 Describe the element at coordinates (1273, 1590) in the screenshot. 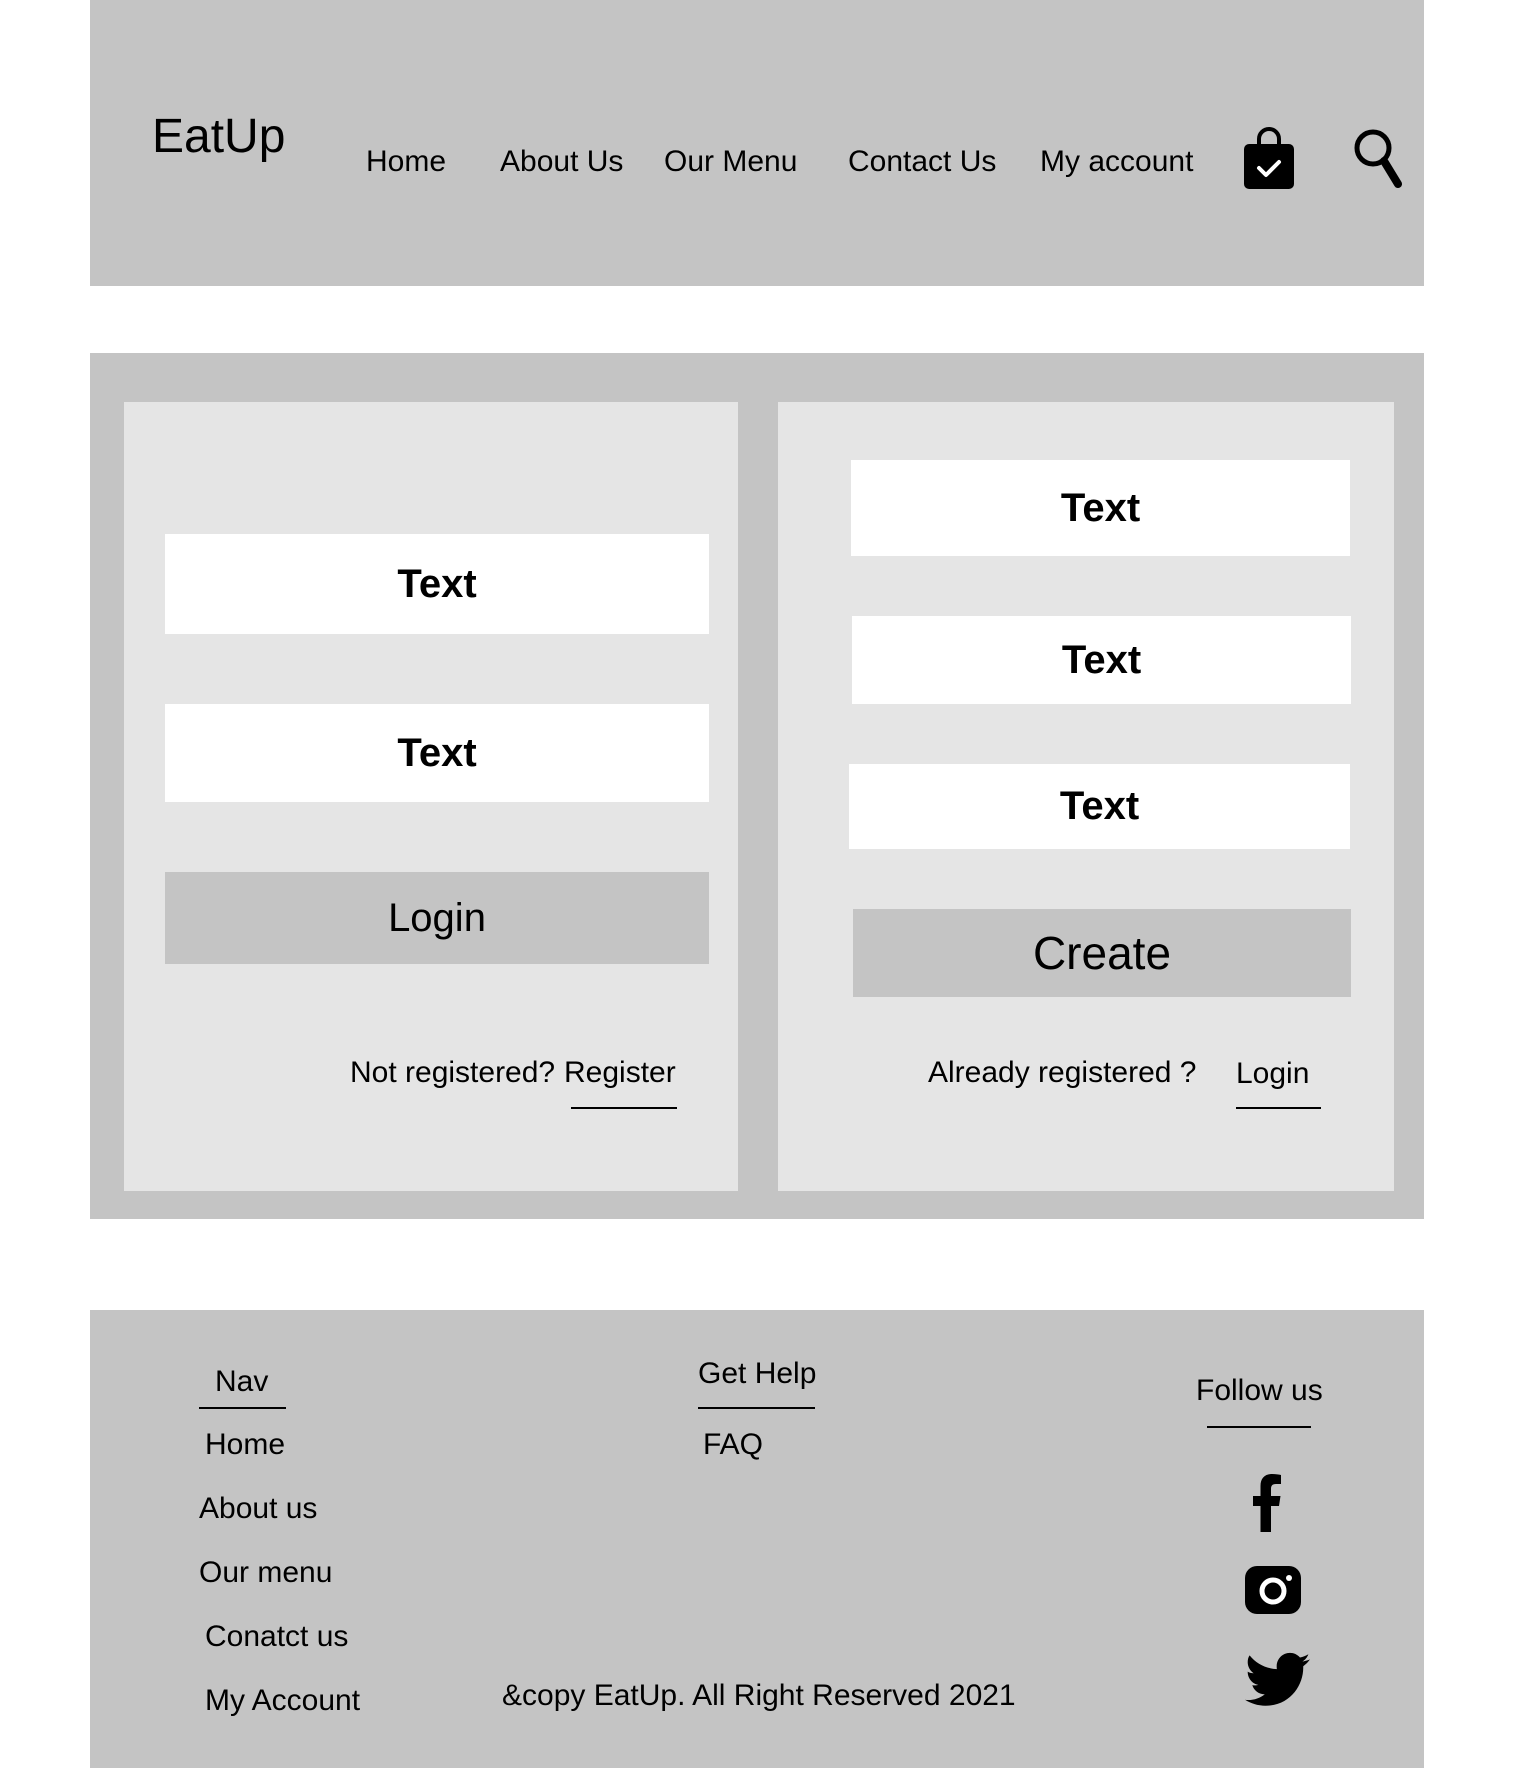

I see `instagram-icon` at that location.